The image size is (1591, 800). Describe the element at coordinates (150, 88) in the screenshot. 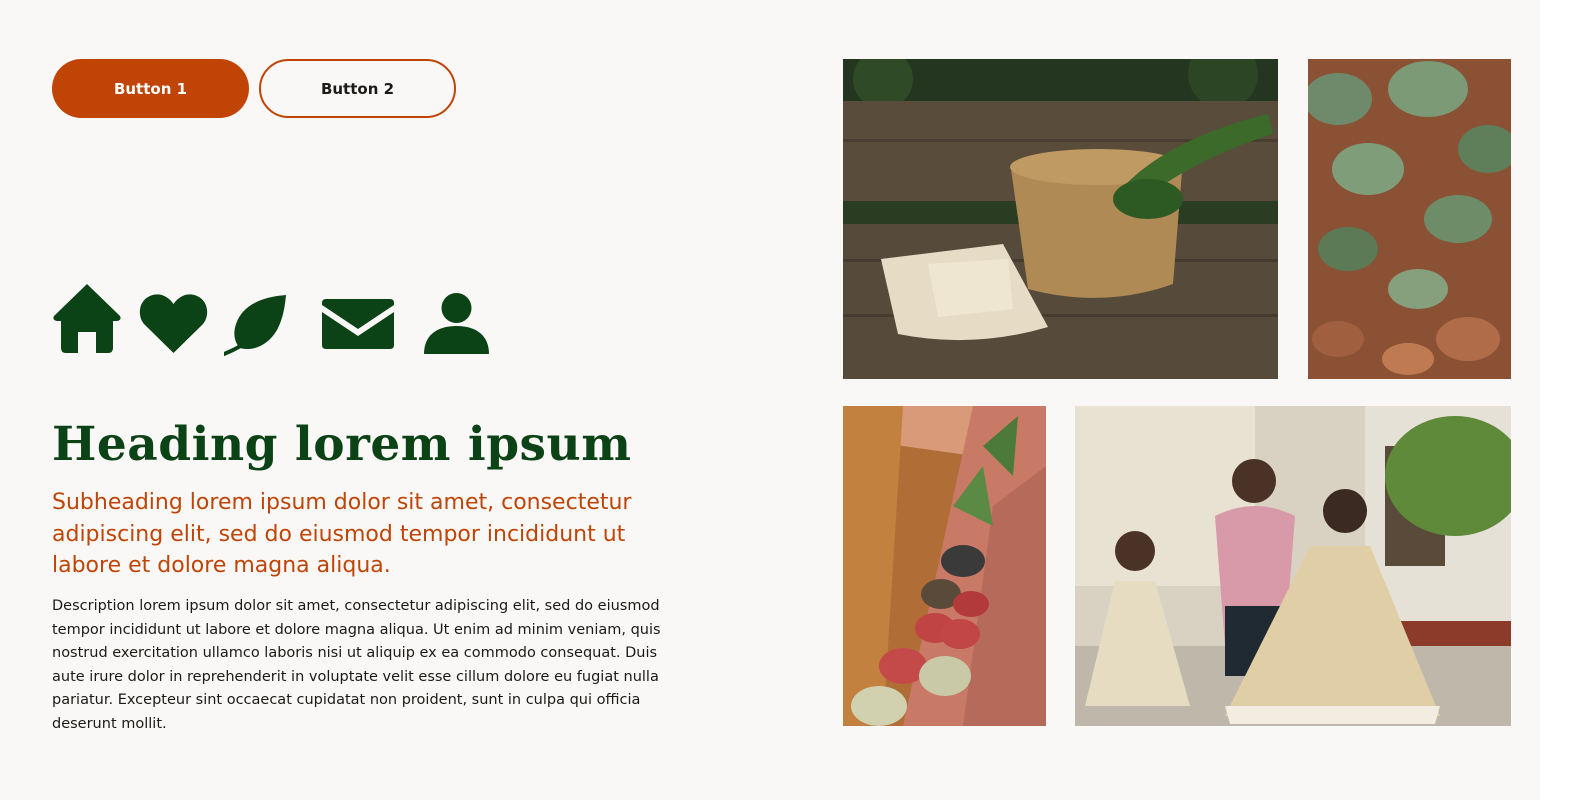

I see `button-1: Button 1` at that location.